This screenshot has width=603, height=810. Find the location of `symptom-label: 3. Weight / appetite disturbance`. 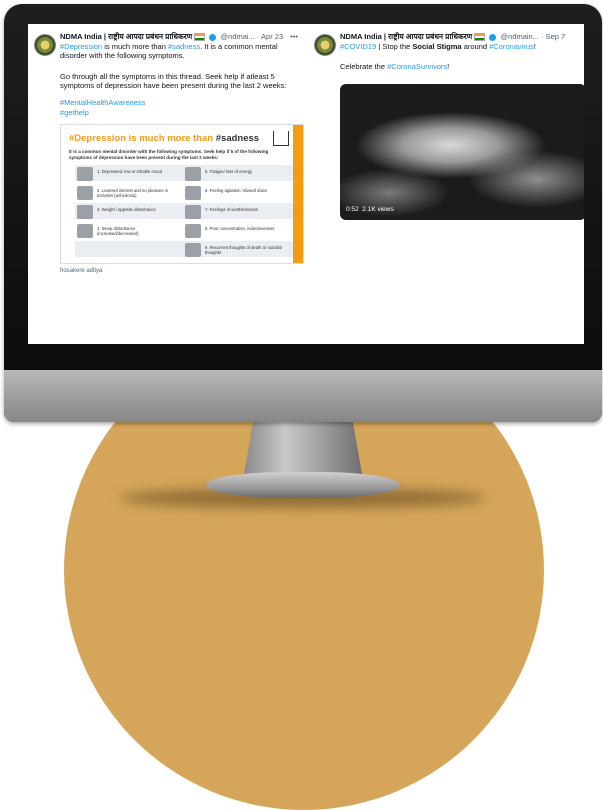

symptom-label: 3. Weight / appetite disturbance is located at coordinates (126, 209).